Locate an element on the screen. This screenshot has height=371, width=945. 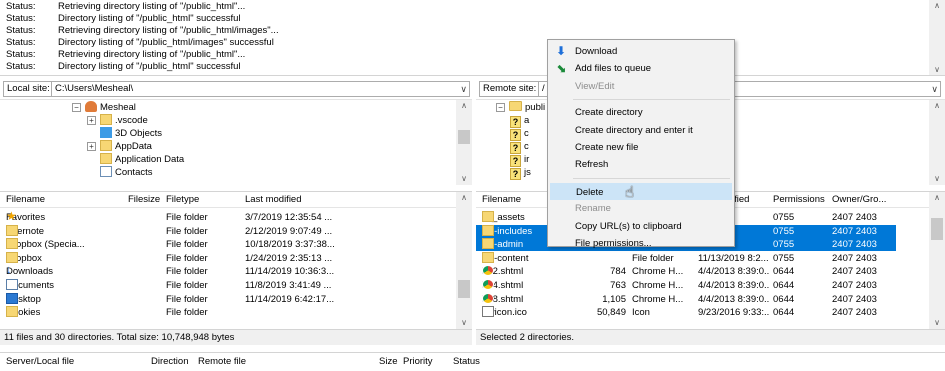
local-list-scrollbar: ∧ ∨ is located at coordinates (464, 260).